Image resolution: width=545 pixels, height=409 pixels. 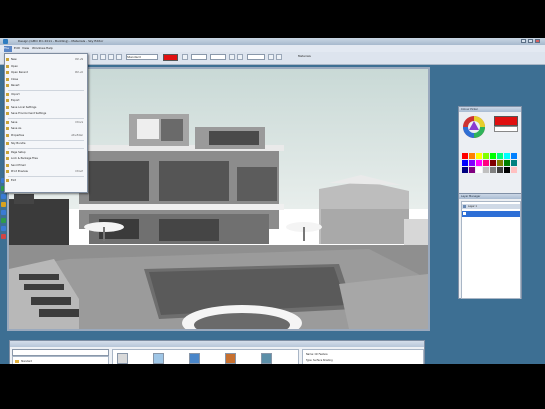 What do you see at coordinates (240, 57) in the screenshot?
I see `zoom-out-button` at bounding box center [240, 57].